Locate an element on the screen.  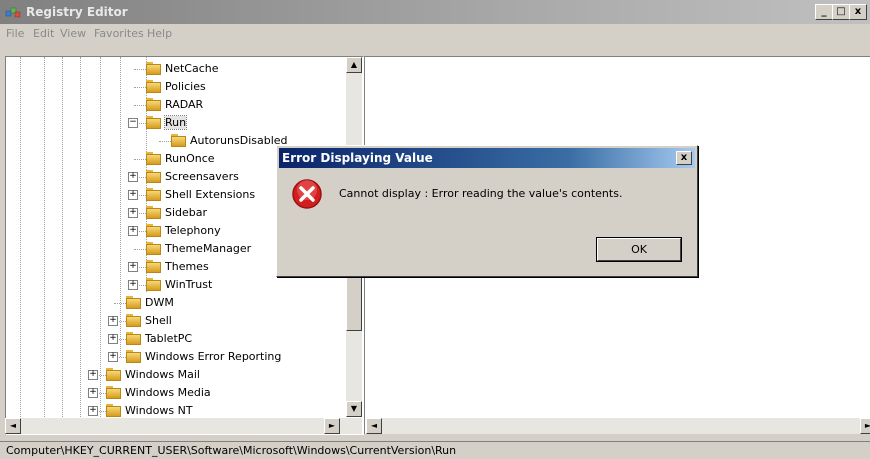
tree-node-label: Windows Media is located at coordinates (168, 392).